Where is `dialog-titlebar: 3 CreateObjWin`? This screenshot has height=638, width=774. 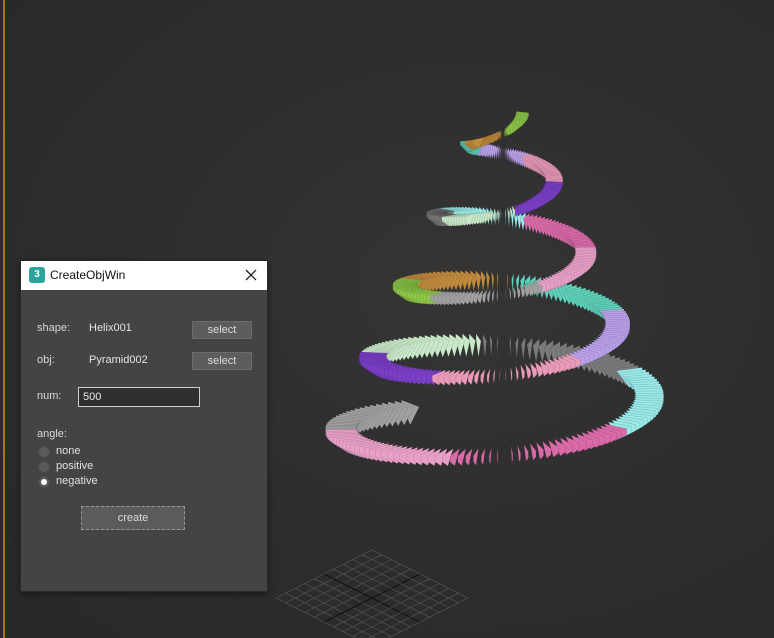
dialog-titlebar: 3 CreateObjWin is located at coordinates (144, 275).